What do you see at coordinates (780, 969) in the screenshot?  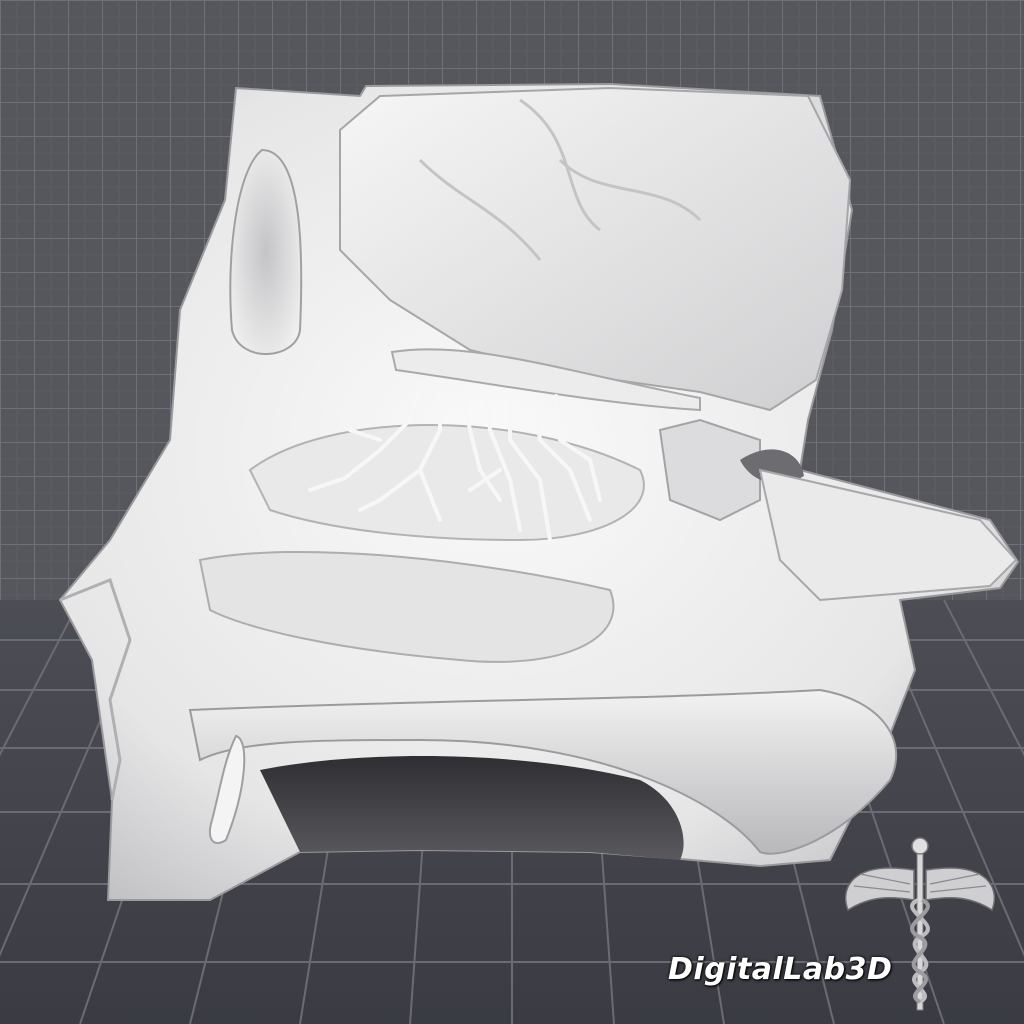 I see `watermark-text: DigitalLab3D` at bounding box center [780, 969].